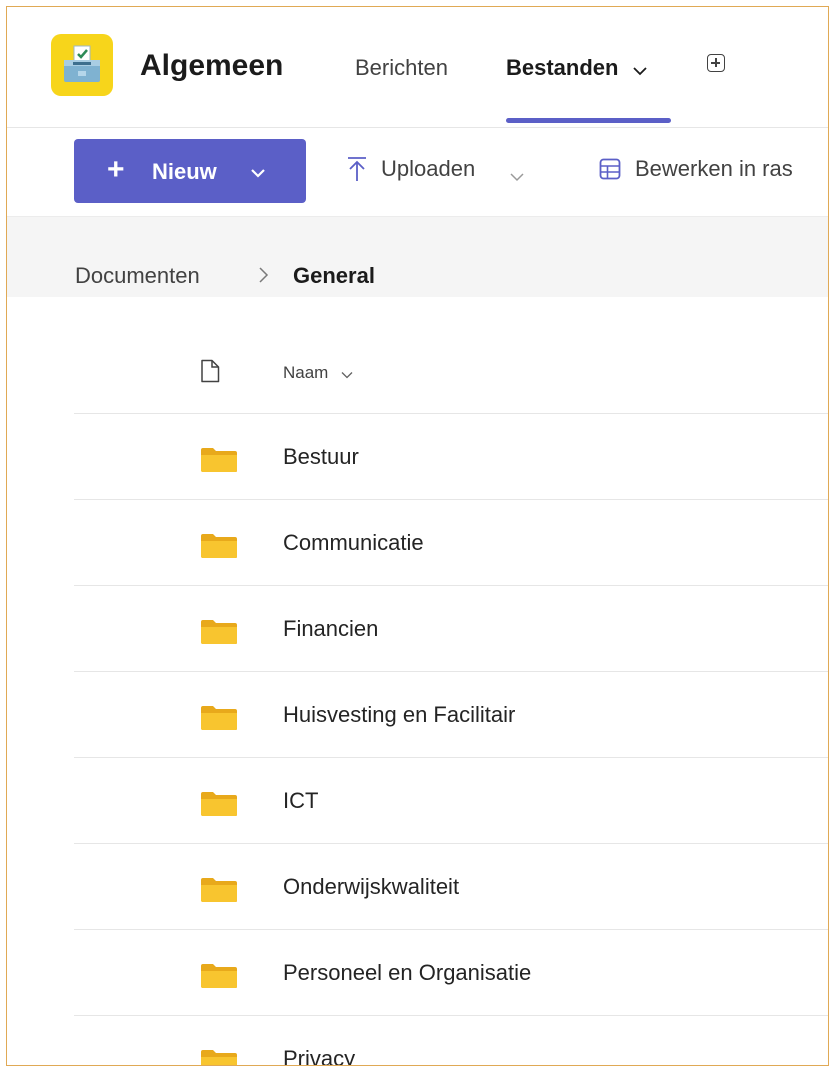 This screenshot has height=1066, width=833. What do you see at coordinates (417, 257) in the screenshot?
I see `breadcrumb: Documenten General` at bounding box center [417, 257].